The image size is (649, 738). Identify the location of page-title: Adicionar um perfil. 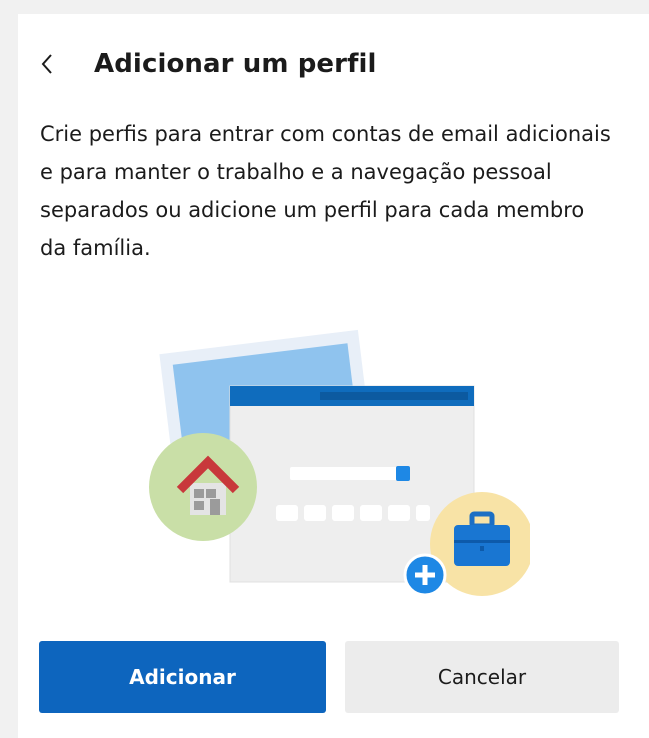
(235, 64).